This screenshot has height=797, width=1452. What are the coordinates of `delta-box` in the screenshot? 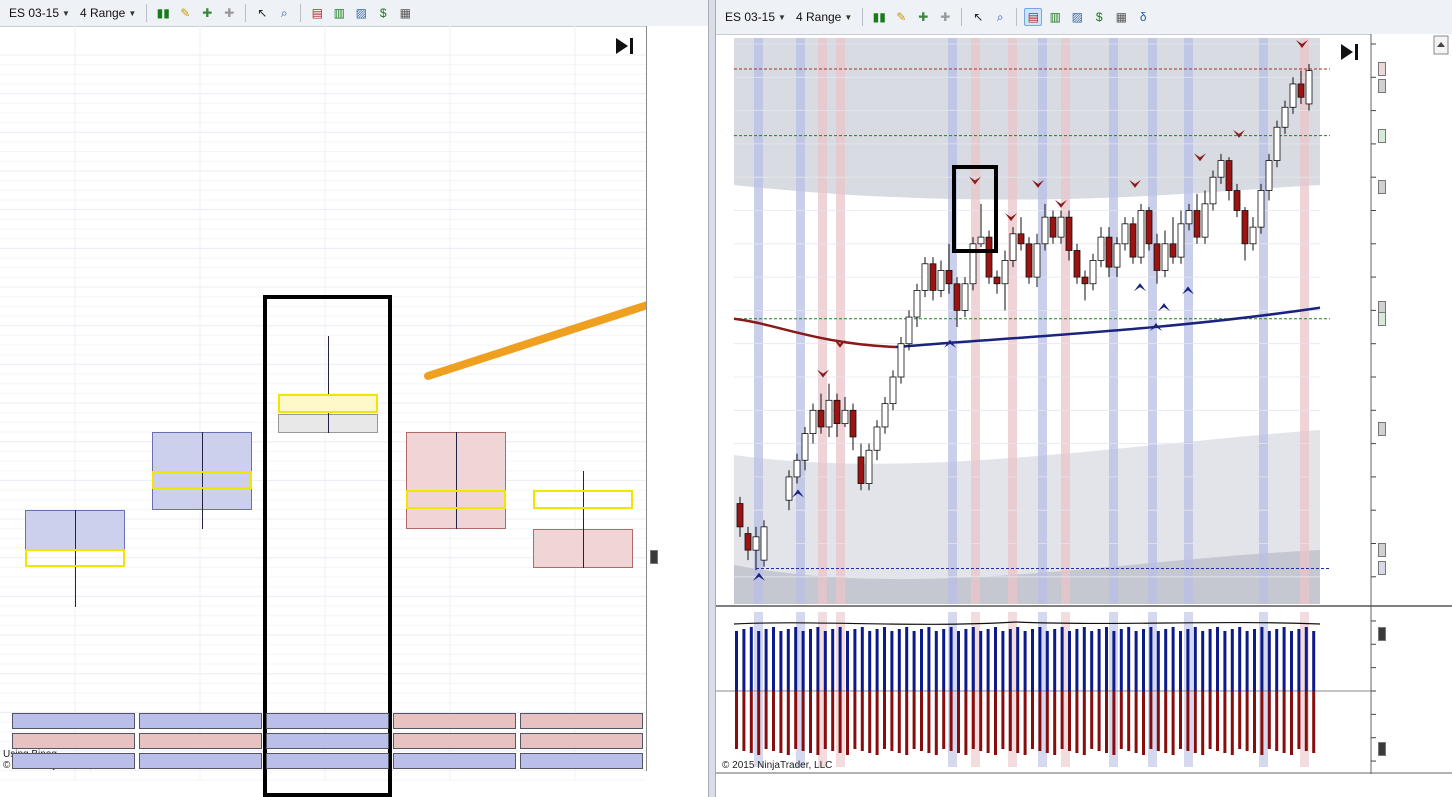 It's located at (73, 721).